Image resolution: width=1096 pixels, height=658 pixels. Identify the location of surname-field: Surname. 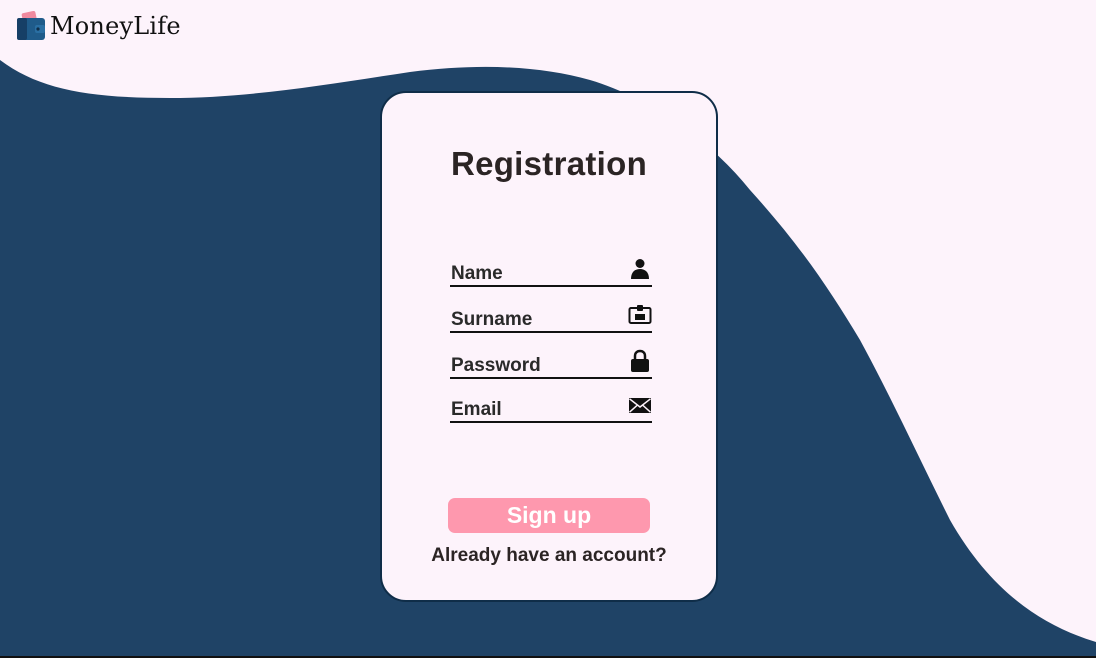
(551, 318).